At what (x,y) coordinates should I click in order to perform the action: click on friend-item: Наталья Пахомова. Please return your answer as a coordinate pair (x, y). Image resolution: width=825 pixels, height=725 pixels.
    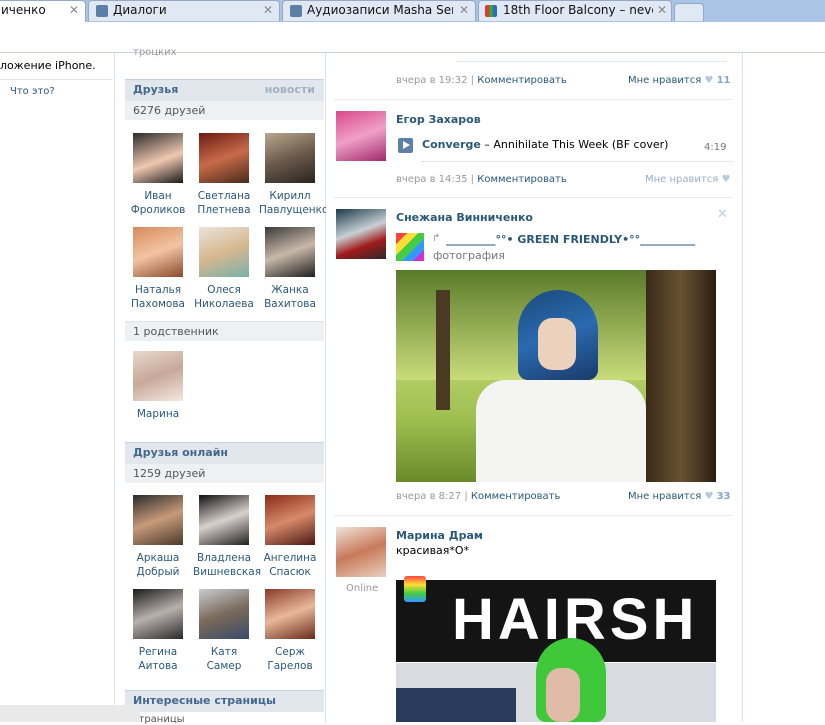
    Looking at the image, I should click on (158, 269).